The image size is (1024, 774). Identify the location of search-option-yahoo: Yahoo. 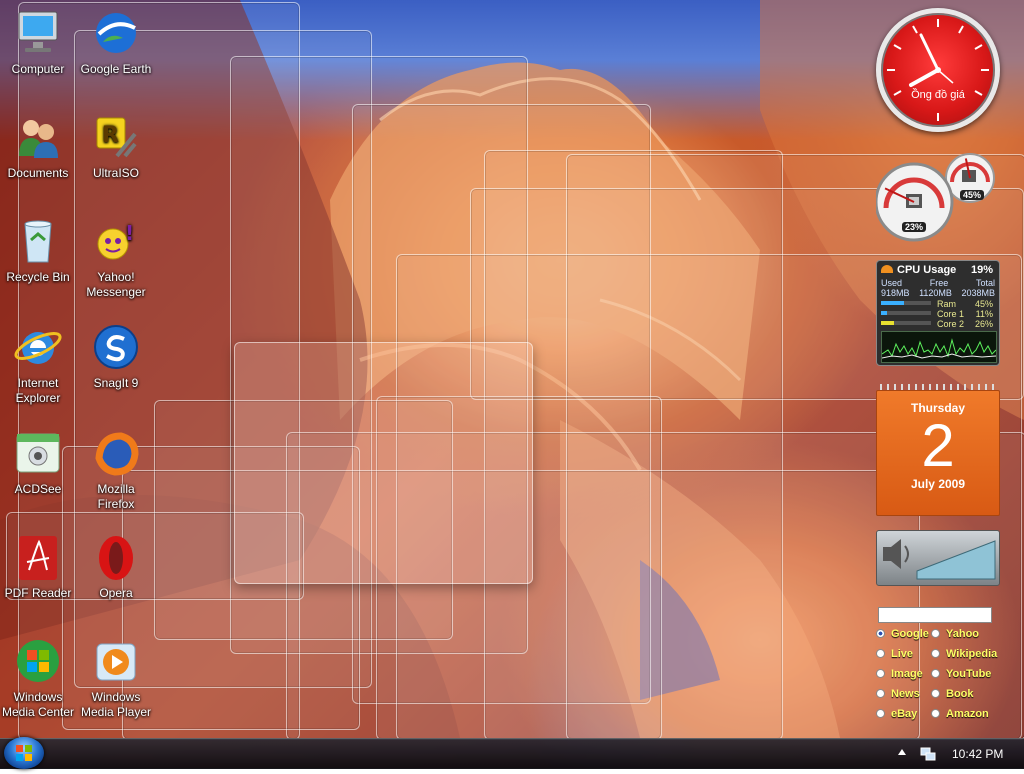
(955, 634).